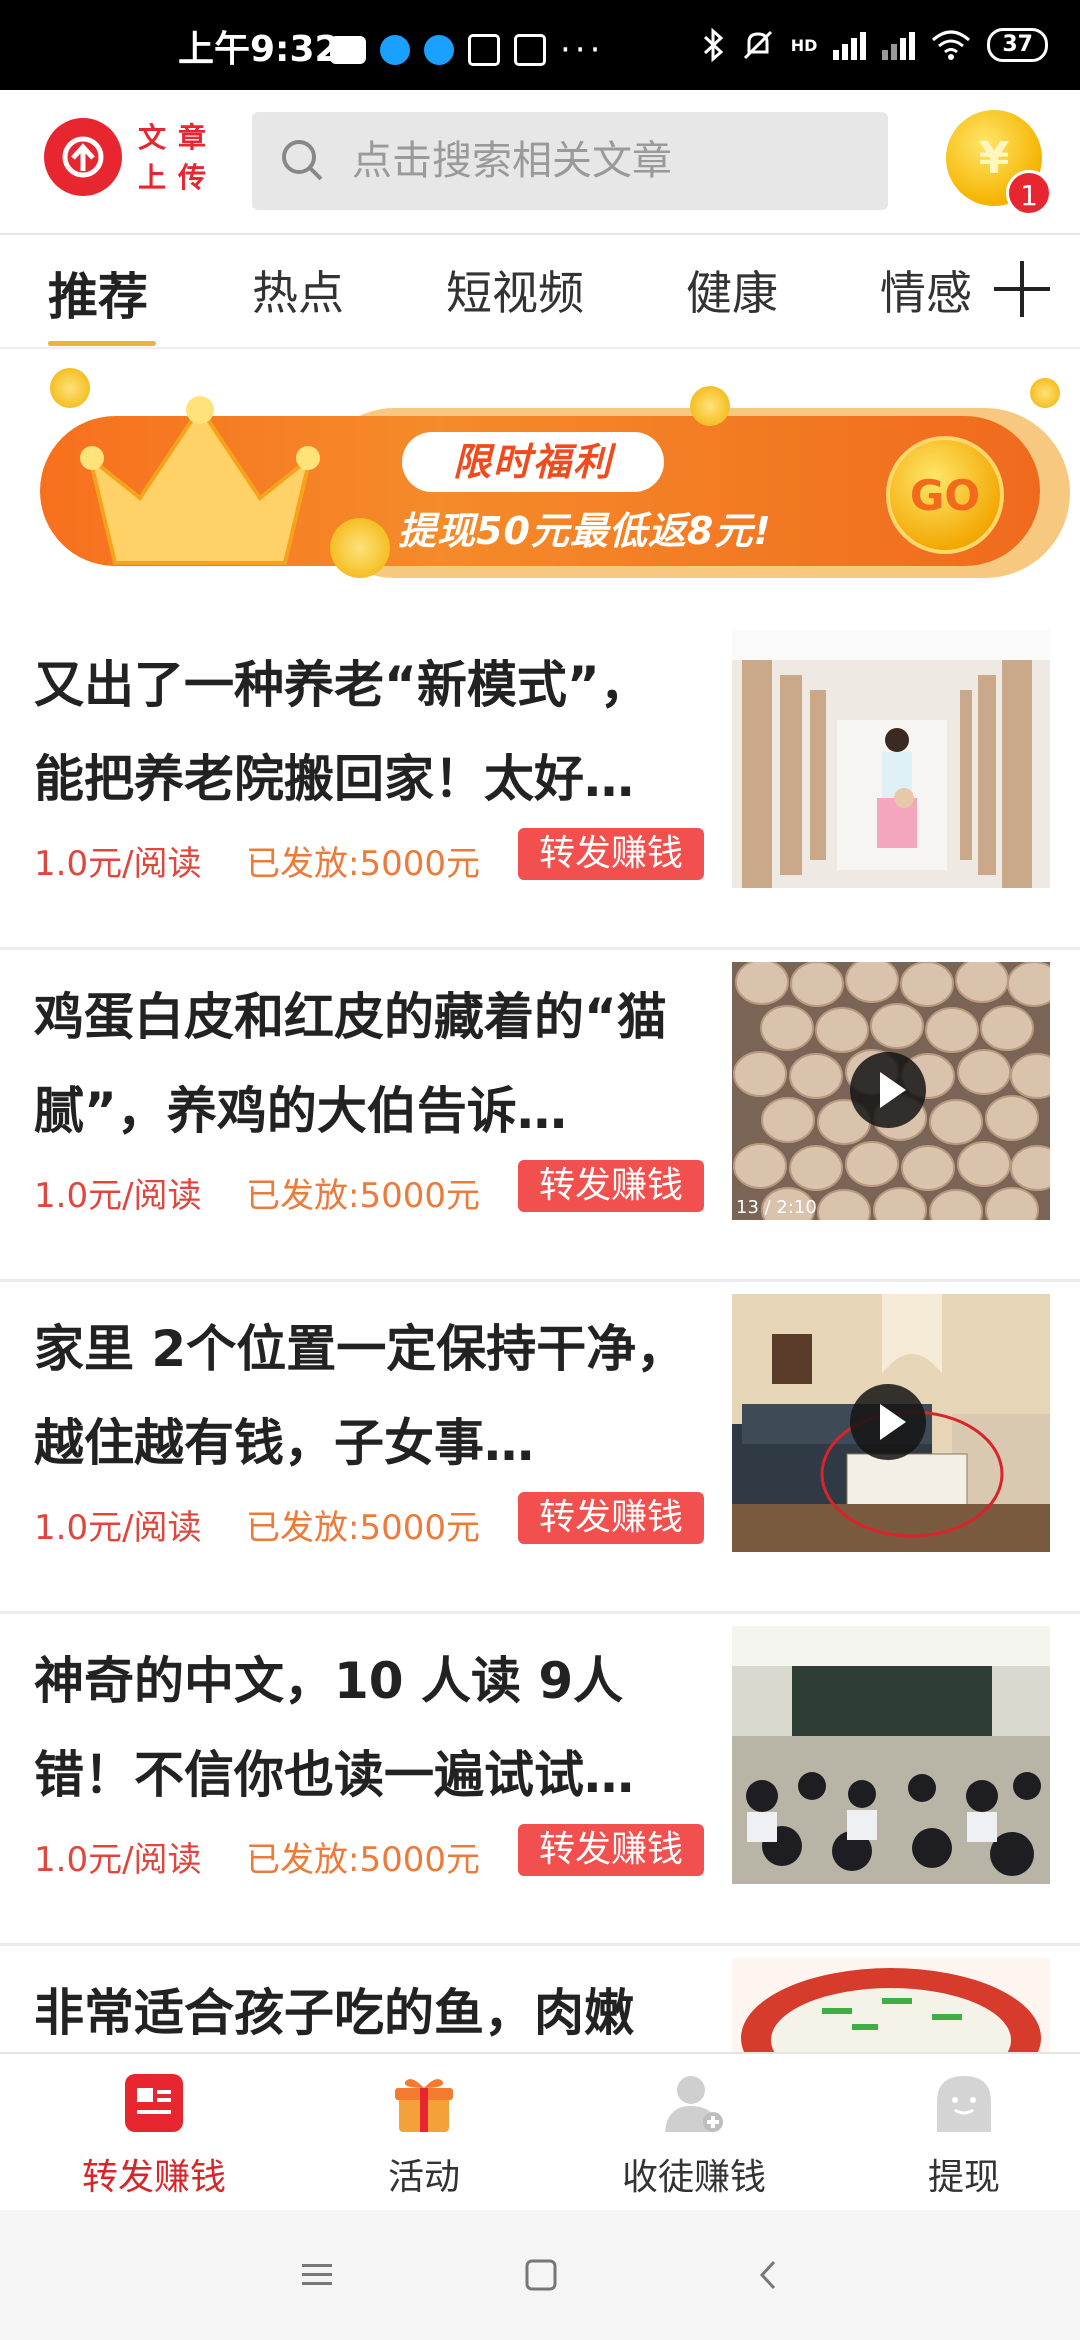 This screenshot has width=1080, height=2340. Describe the element at coordinates (83, 157) in the screenshot. I see `upload-logo-icon` at that location.